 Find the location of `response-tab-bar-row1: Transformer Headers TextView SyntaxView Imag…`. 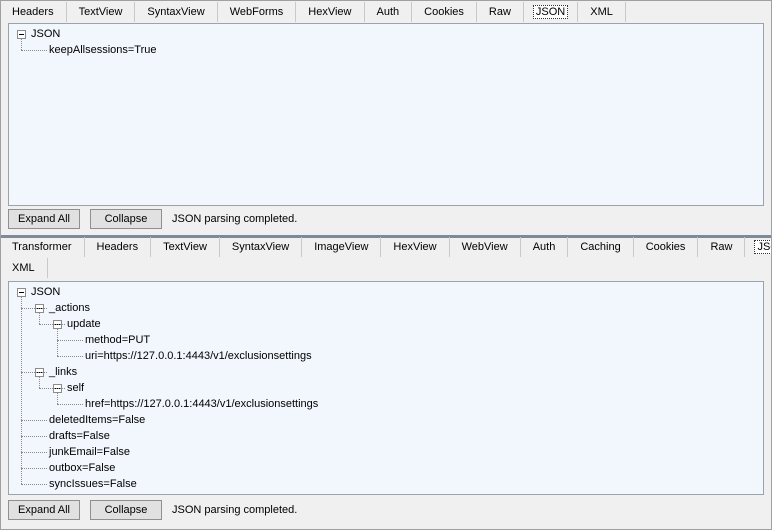

response-tab-bar-row1: Transformer Headers TextView SyntaxView Imag… is located at coordinates (386, 247).